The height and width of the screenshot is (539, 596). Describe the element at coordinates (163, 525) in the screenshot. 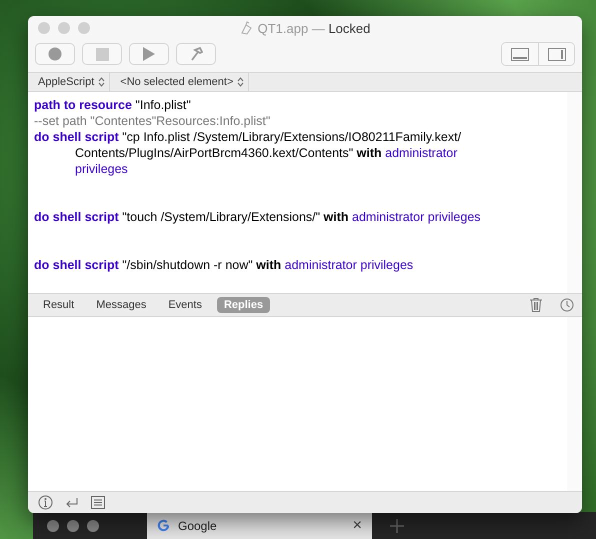

I see `google-logo-icon` at that location.